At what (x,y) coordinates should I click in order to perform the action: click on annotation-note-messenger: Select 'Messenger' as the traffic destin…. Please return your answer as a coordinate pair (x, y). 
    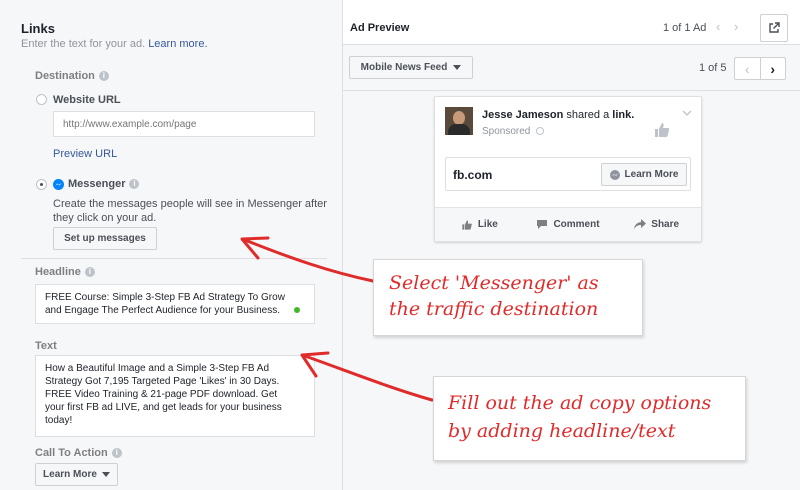
    Looking at the image, I should click on (508, 297).